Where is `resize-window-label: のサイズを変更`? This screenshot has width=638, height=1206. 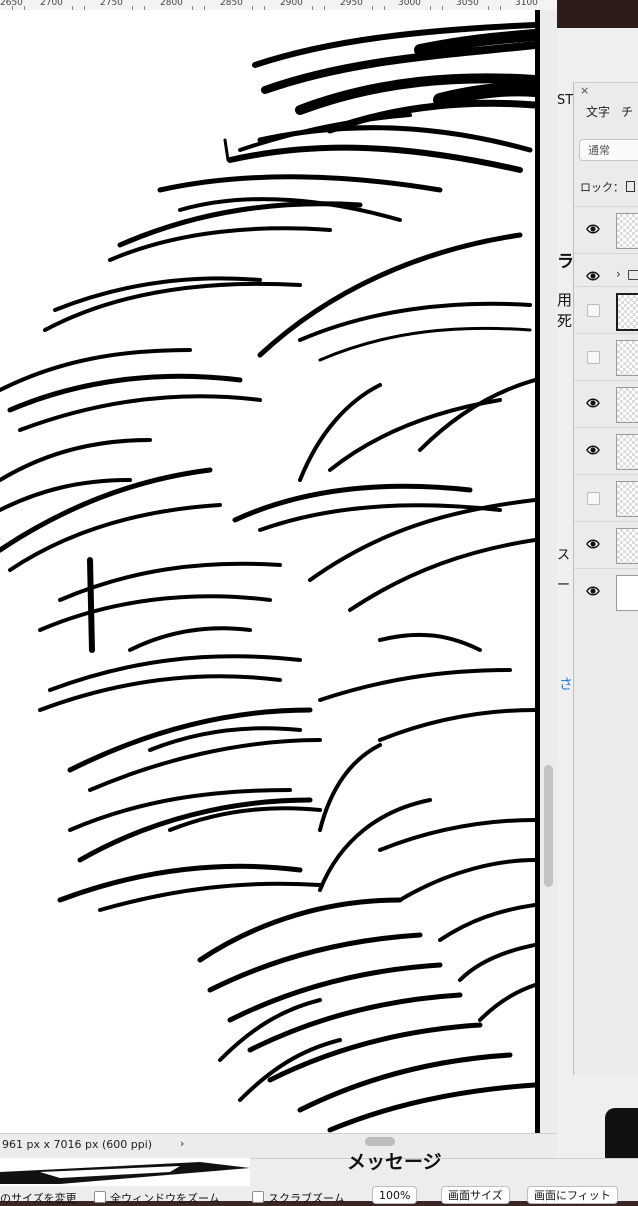
resize-window-label: のサイズを変更 is located at coordinates (38, 1198).